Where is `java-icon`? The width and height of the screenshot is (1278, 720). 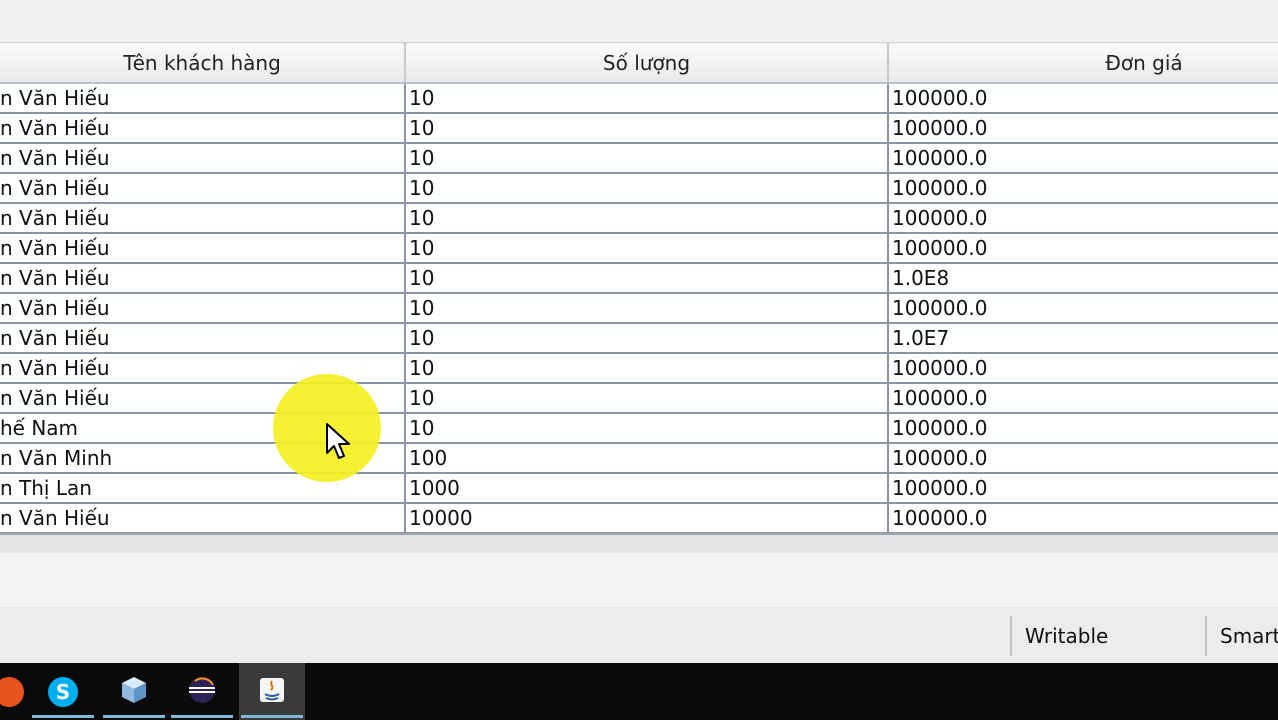 java-icon is located at coordinates (272, 692).